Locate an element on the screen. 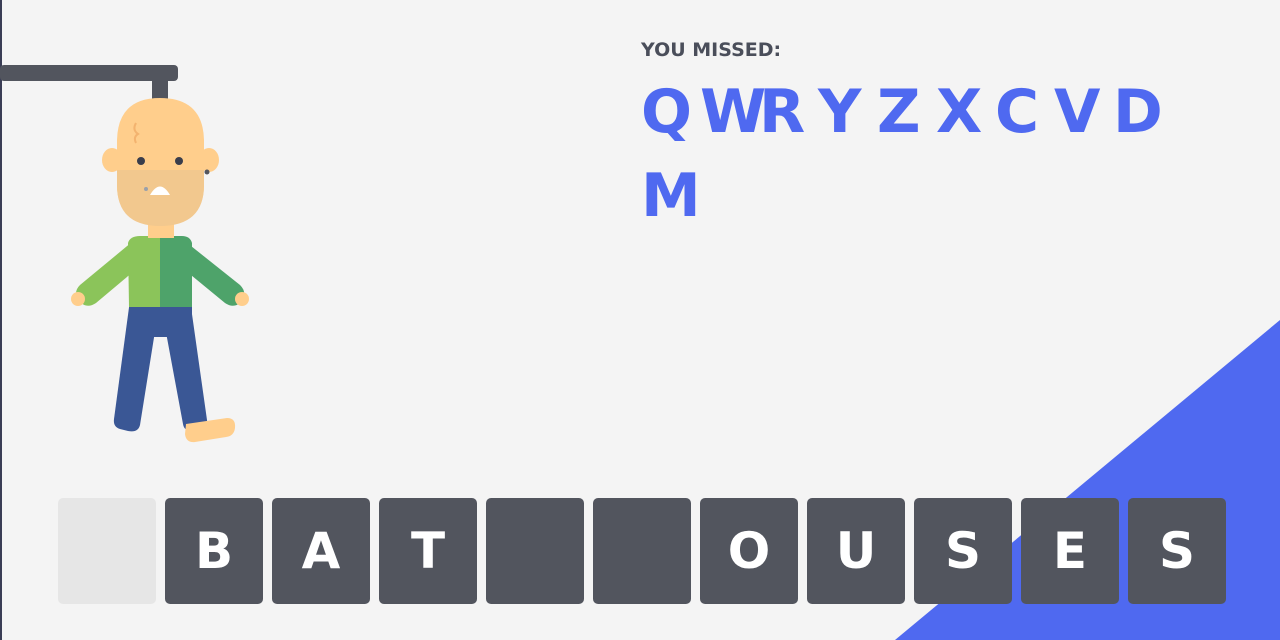 This screenshot has height=640, width=1280. missed-letter: V is located at coordinates (1077, 112).